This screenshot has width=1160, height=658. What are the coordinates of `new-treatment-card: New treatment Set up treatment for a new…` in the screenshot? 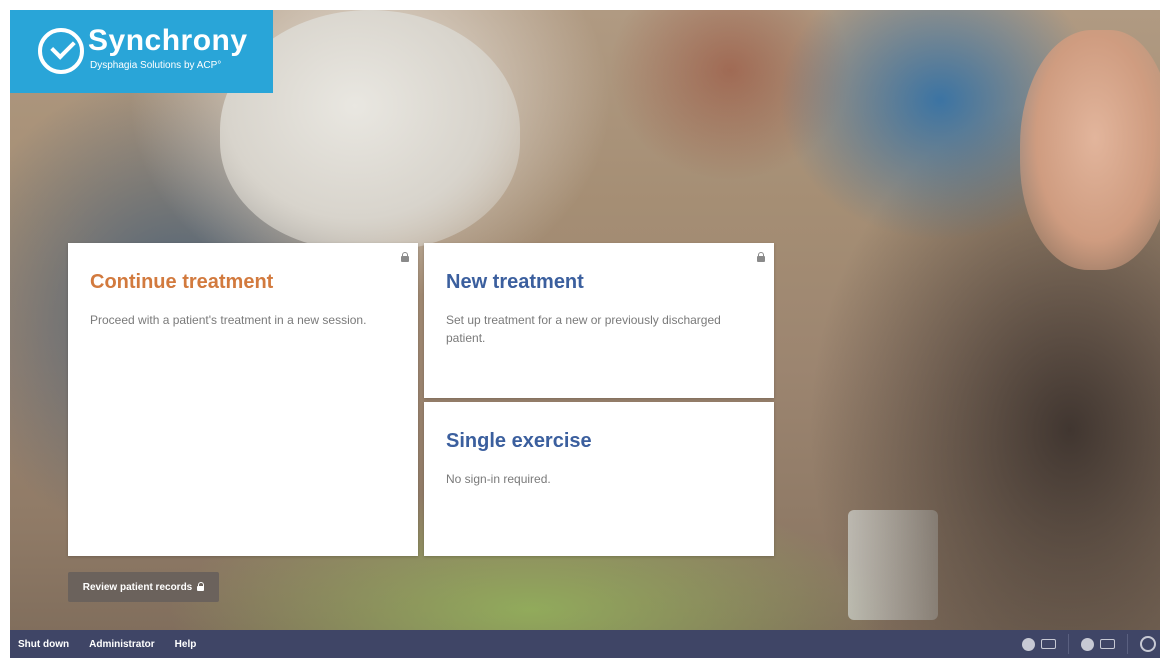 It's located at (599, 320).